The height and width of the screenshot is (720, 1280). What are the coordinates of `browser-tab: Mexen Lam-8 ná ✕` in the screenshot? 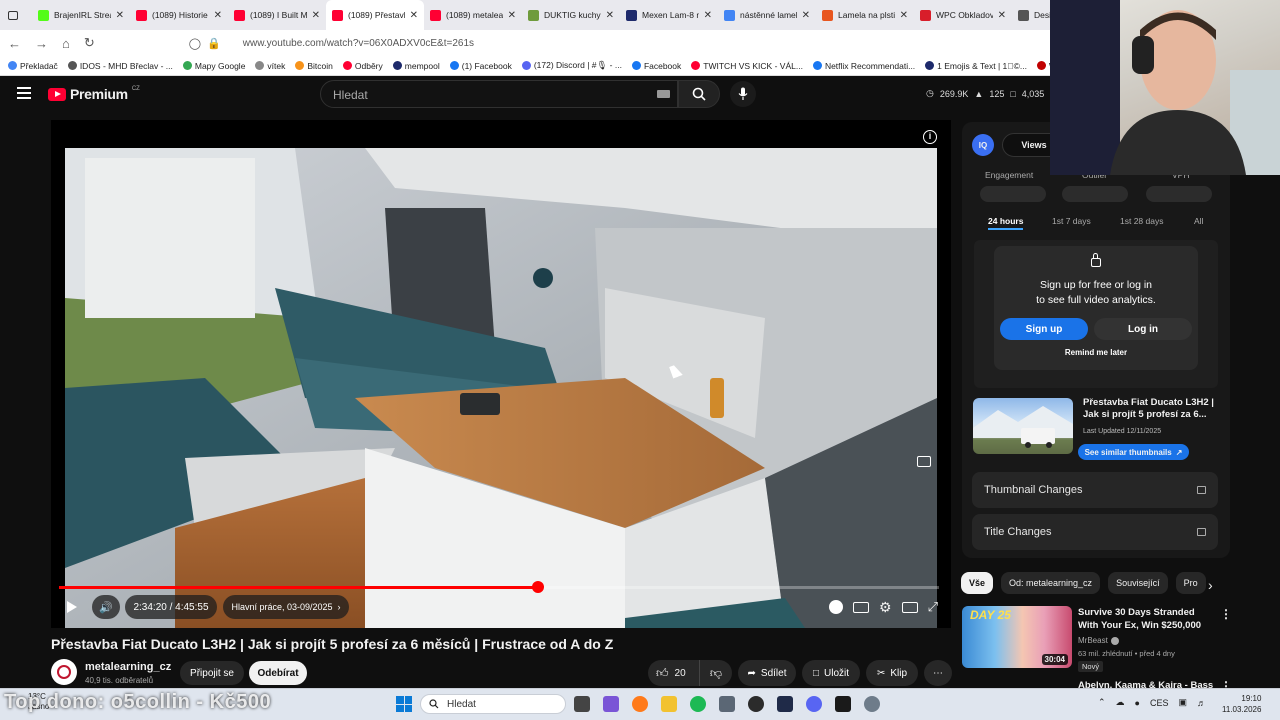 It's located at (669, 15).